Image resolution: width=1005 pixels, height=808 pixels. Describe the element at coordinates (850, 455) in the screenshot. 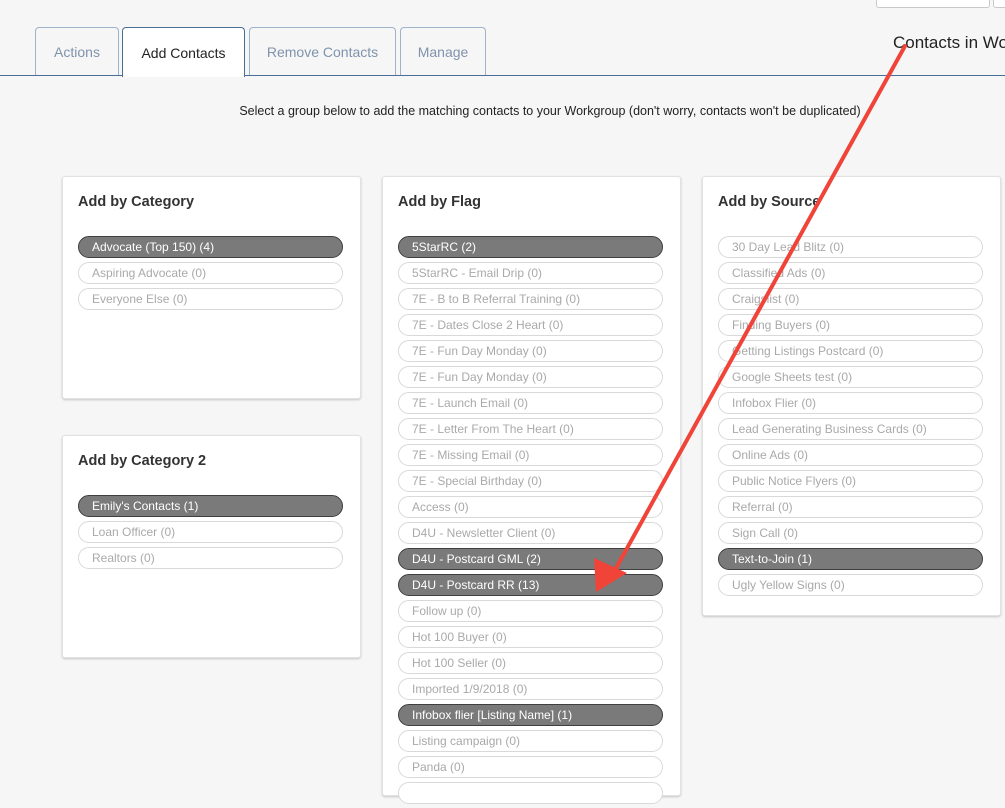

I see `group-pill: Online Ads (0)` at that location.